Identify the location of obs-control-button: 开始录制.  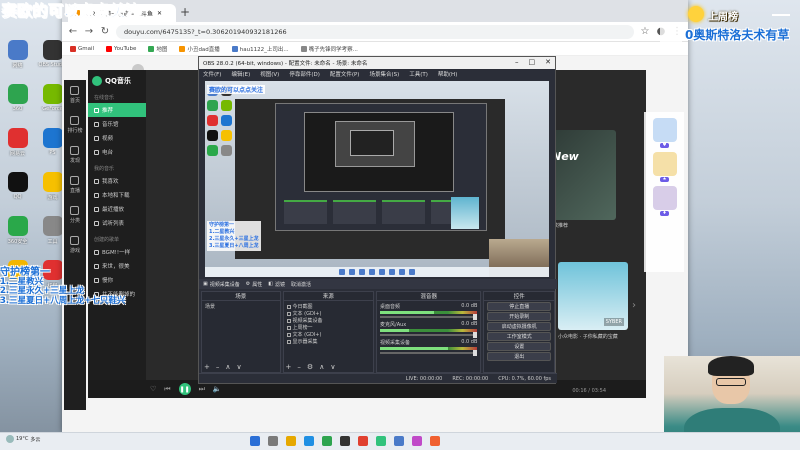
(519, 316).